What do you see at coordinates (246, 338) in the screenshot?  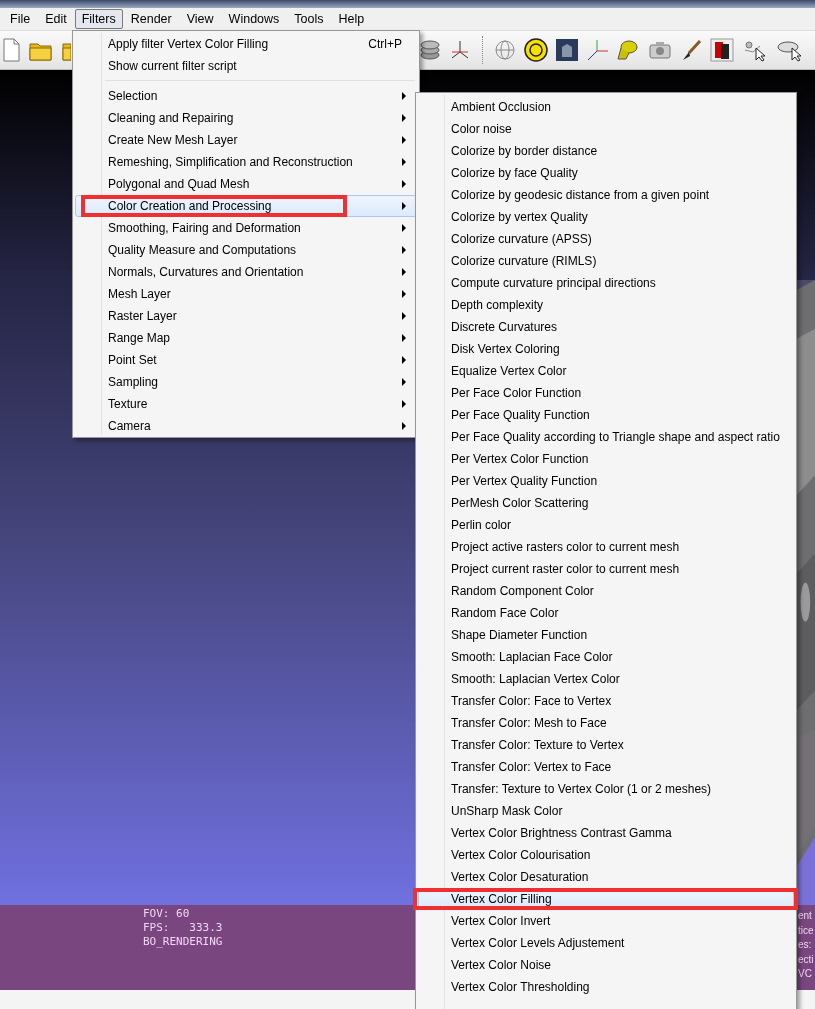 I see `menu-item: Range Map` at bounding box center [246, 338].